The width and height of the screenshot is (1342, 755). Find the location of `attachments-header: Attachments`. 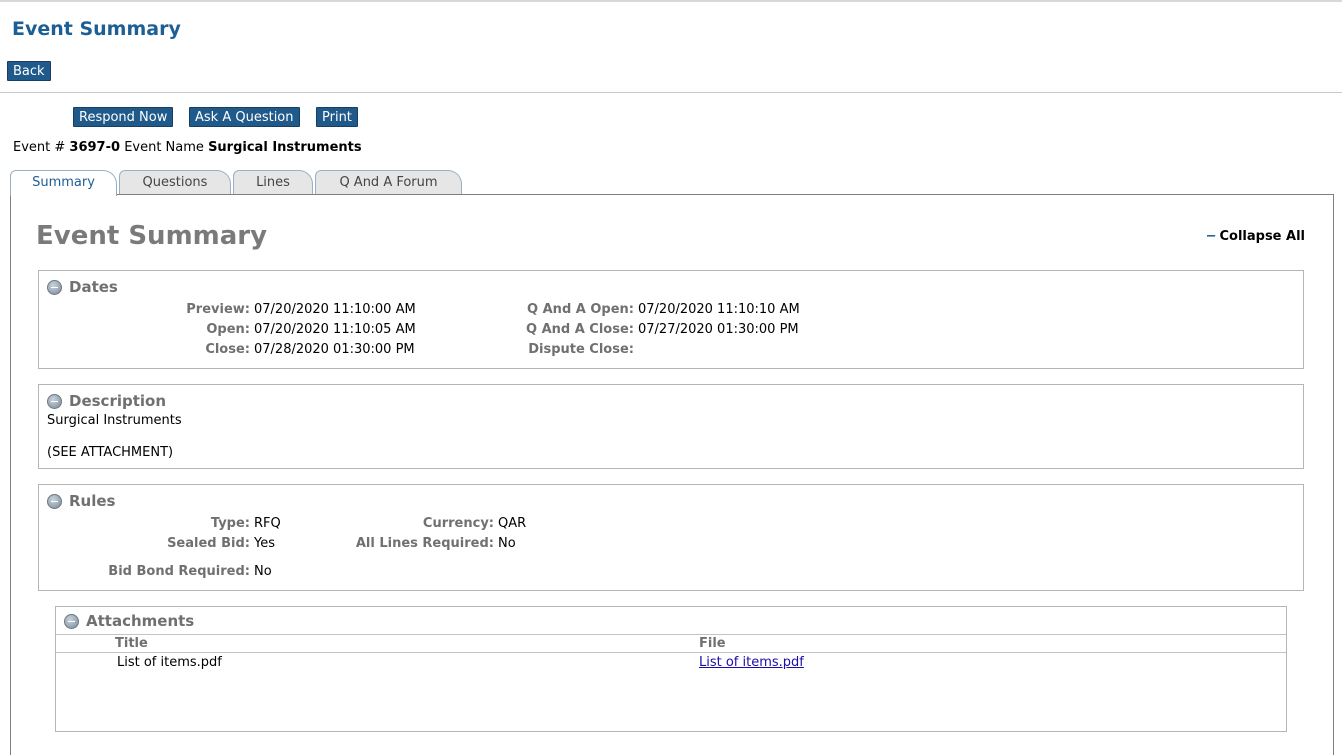

attachments-header: Attachments is located at coordinates (129, 621).